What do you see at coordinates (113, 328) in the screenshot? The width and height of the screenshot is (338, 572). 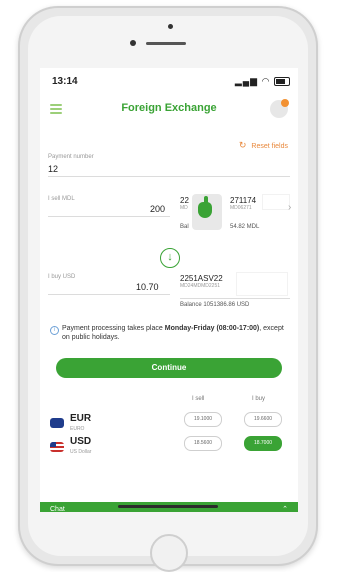 I see `info-text-1: Payment processing takes place` at bounding box center [113, 328].